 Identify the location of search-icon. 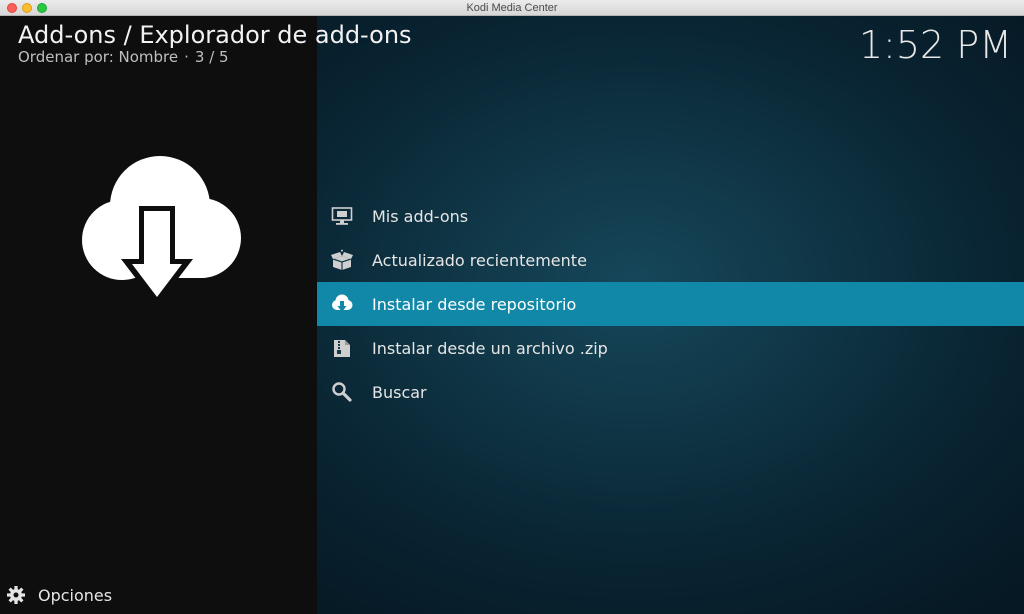
(342, 392).